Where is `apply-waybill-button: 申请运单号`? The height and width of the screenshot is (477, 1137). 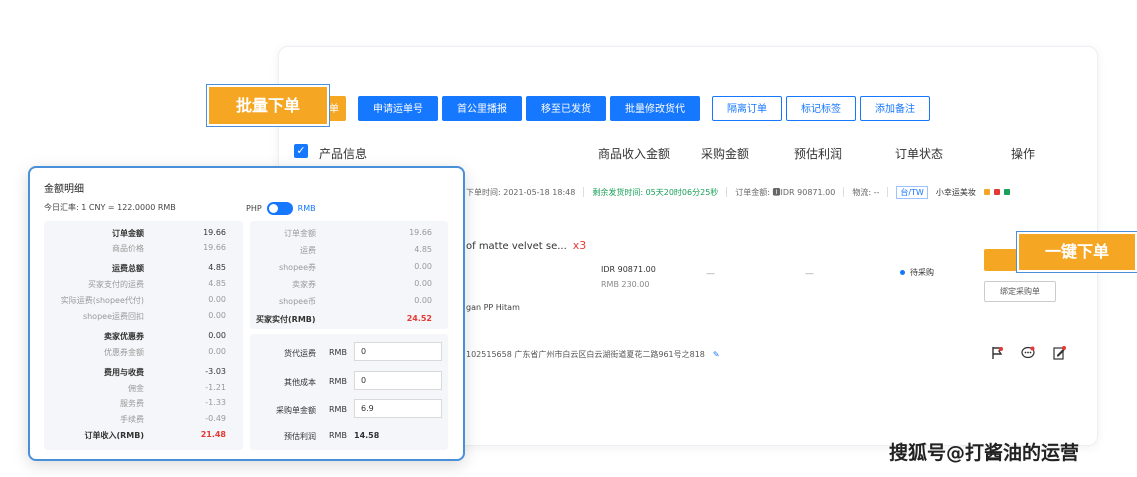
apply-waybill-button: 申请运单号 is located at coordinates (398, 108).